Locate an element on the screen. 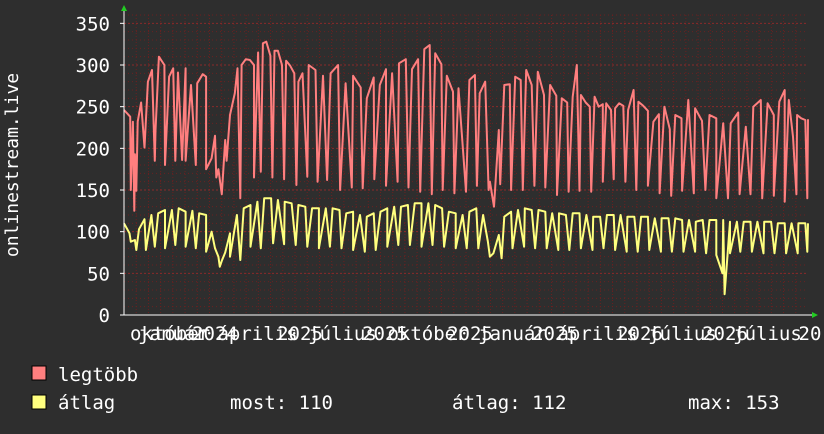  legend-swatch-legtobb is located at coordinates (39, 373).